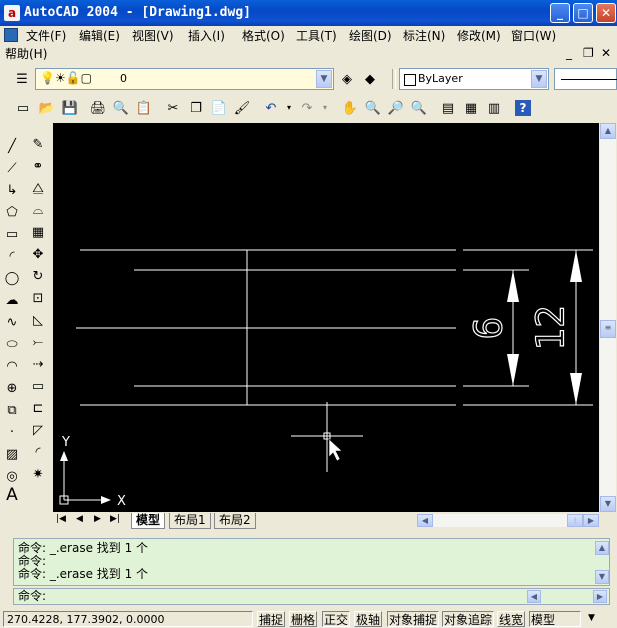 The image size is (617, 628). What do you see at coordinates (448, 108) in the screenshot?
I see `properties-icon: ▤` at bounding box center [448, 108].